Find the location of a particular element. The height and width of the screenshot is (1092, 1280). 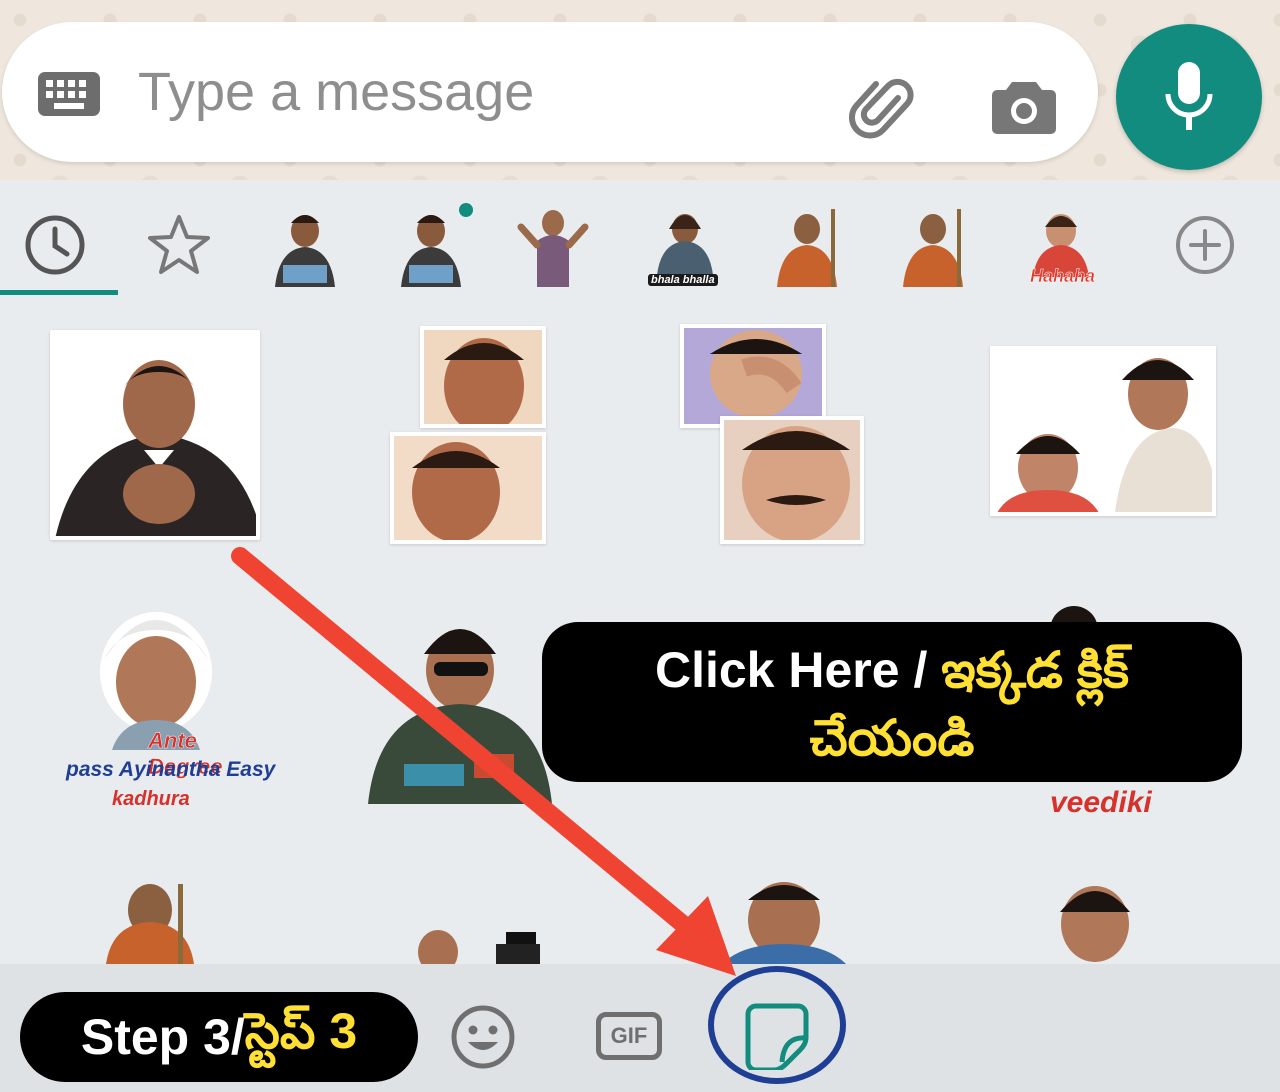

sticker-caption: pass Ayinantha Easy is located at coordinates (171, 769).